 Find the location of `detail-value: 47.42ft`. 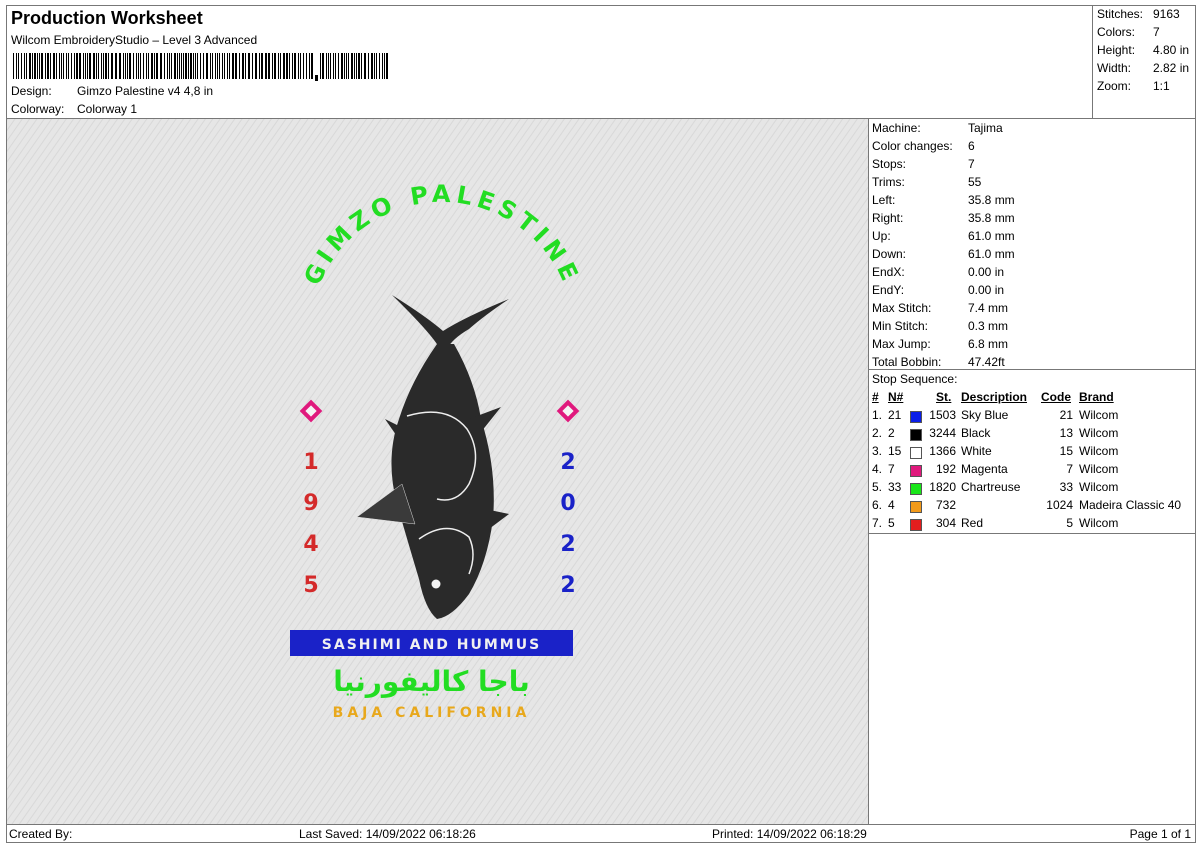

detail-value: 47.42ft is located at coordinates (986, 362).